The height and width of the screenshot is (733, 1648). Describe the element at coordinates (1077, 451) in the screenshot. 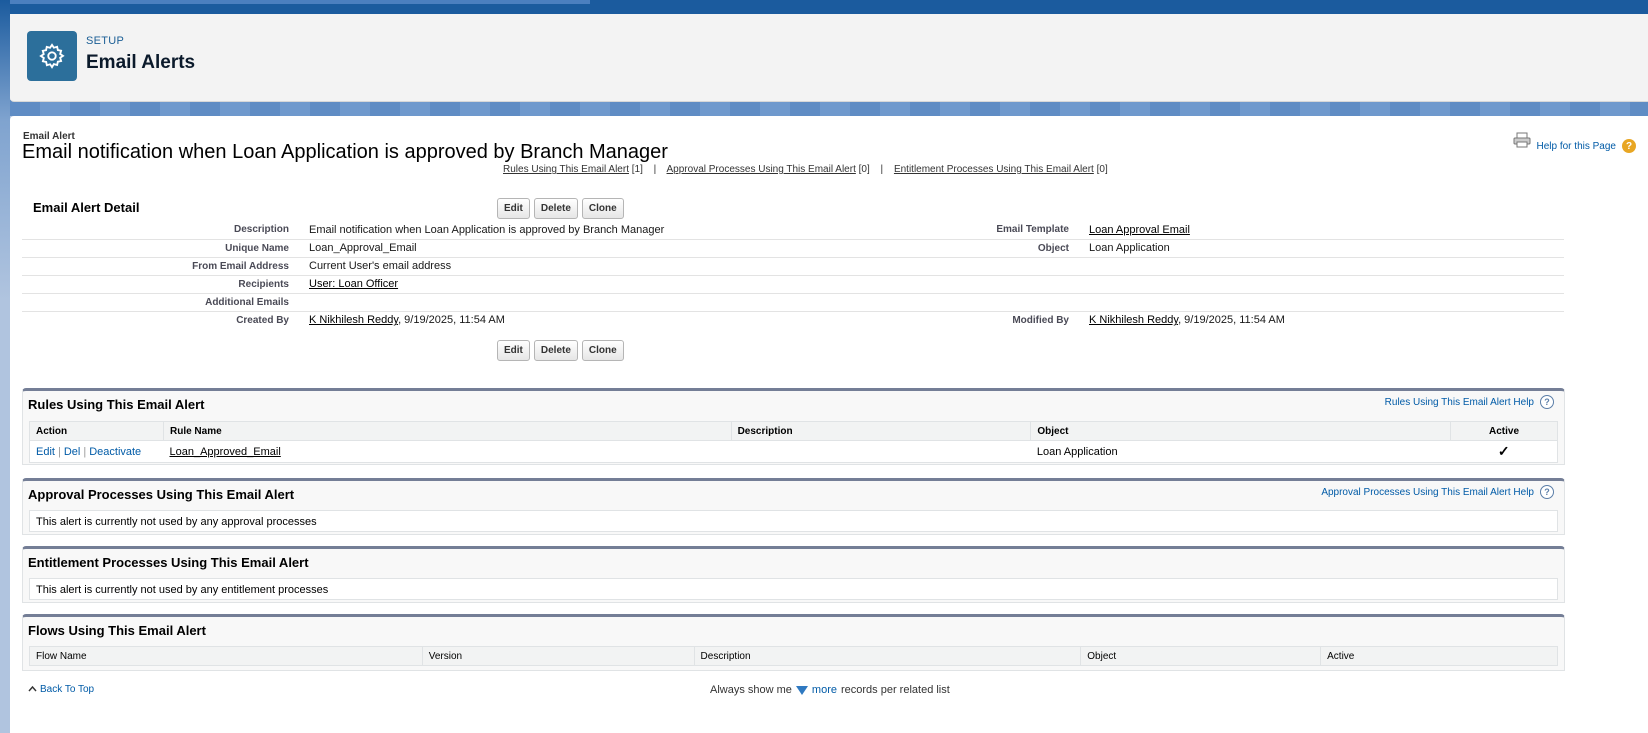

I see `rule-object: Loan Application` at that location.